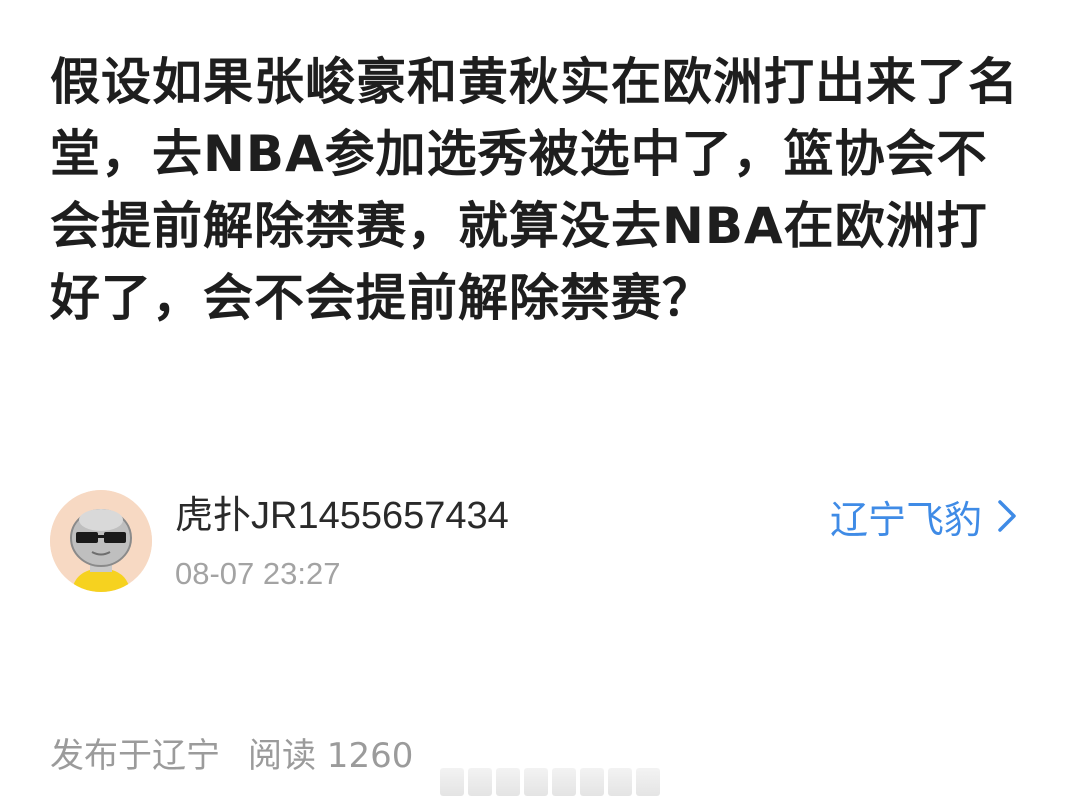 This screenshot has width=1080, height=810. I want to click on post-location: 发布于辽宁, so click(135, 756).